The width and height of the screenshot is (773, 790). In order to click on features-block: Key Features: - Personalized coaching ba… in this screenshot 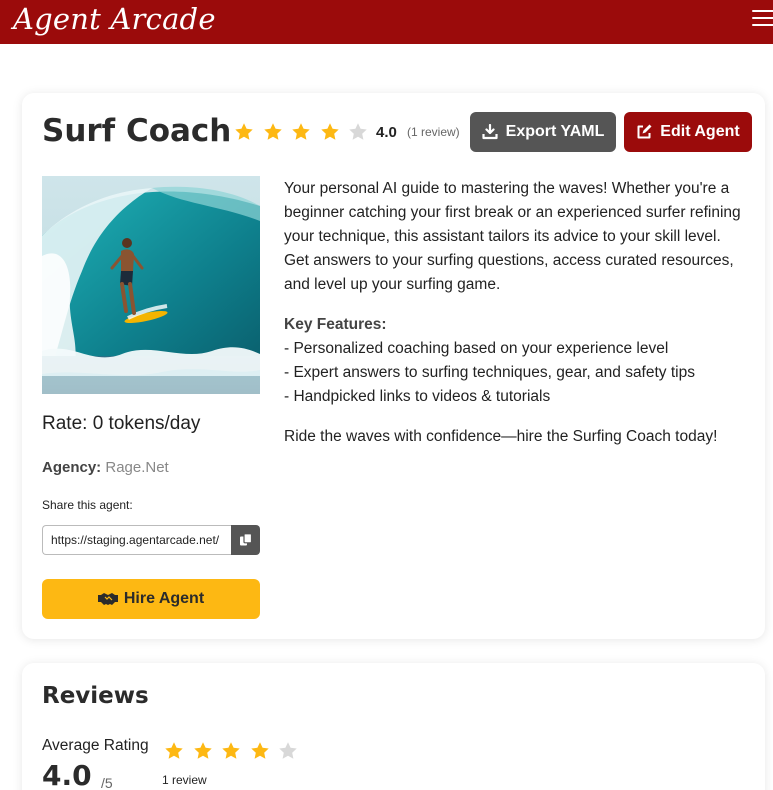, I will do `click(517, 361)`.